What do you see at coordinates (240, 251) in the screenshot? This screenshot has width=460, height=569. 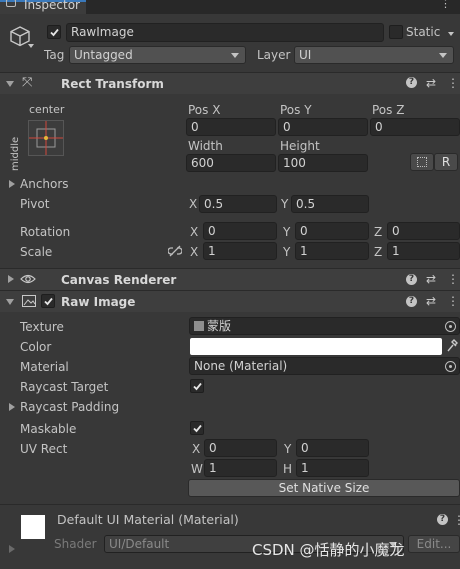 I see `scale-x-input: 1` at bounding box center [240, 251].